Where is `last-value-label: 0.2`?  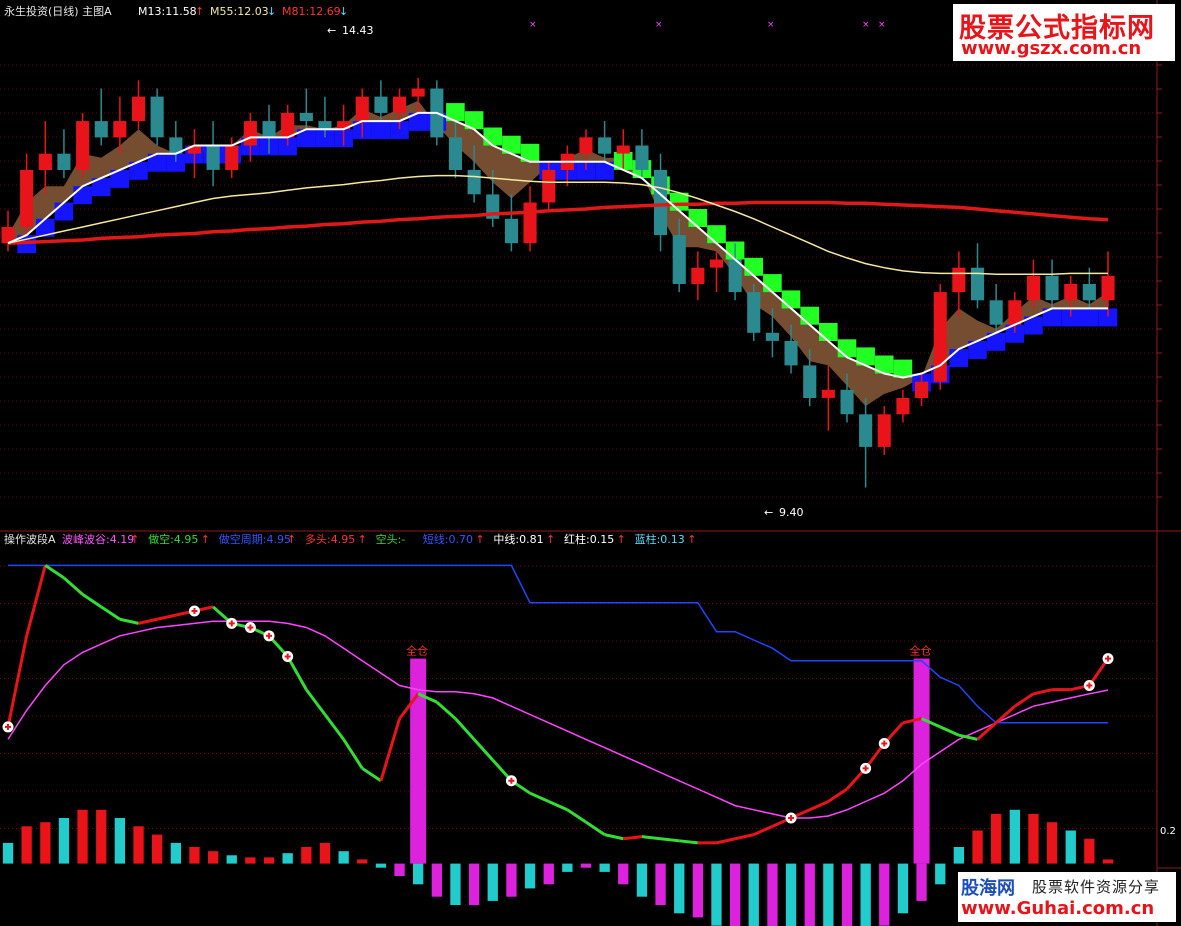 last-value-label: 0.2 is located at coordinates (1168, 831).